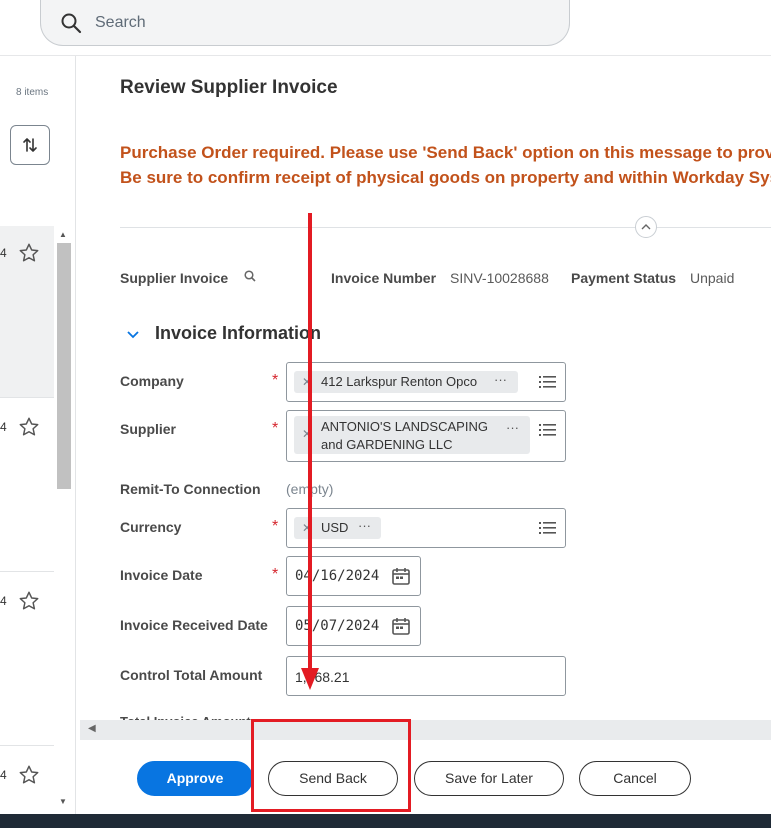 The height and width of the screenshot is (828, 771). What do you see at coordinates (148, 429) in the screenshot?
I see `supplier-label: Supplier` at bounding box center [148, 429].